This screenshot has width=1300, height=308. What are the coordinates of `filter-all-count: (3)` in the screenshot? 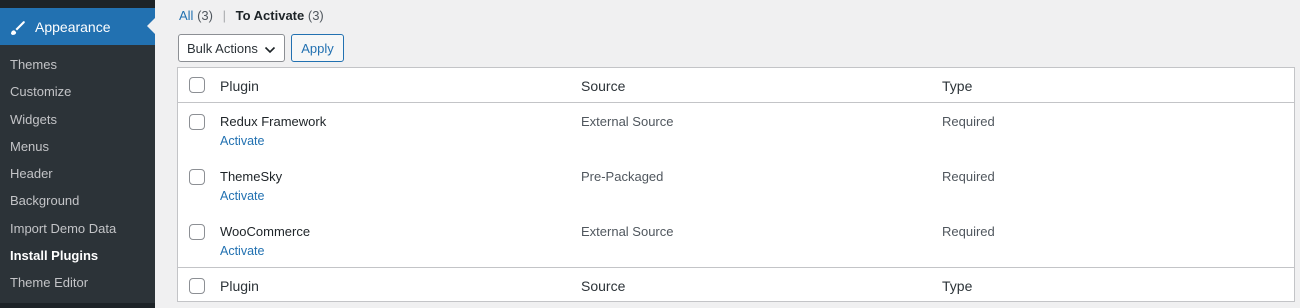 It's located at (205, 15).